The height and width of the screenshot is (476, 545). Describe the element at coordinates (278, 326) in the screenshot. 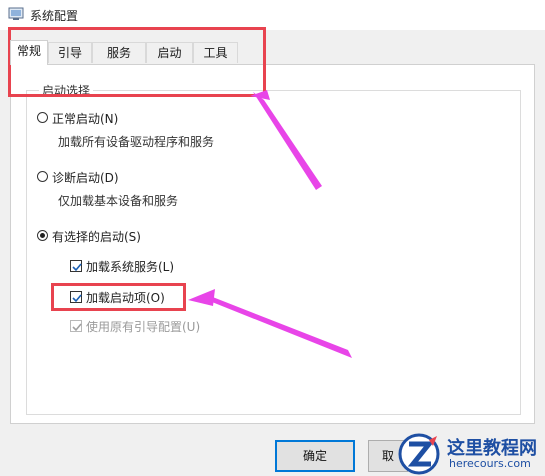

I see `arrow-lower` at that location.